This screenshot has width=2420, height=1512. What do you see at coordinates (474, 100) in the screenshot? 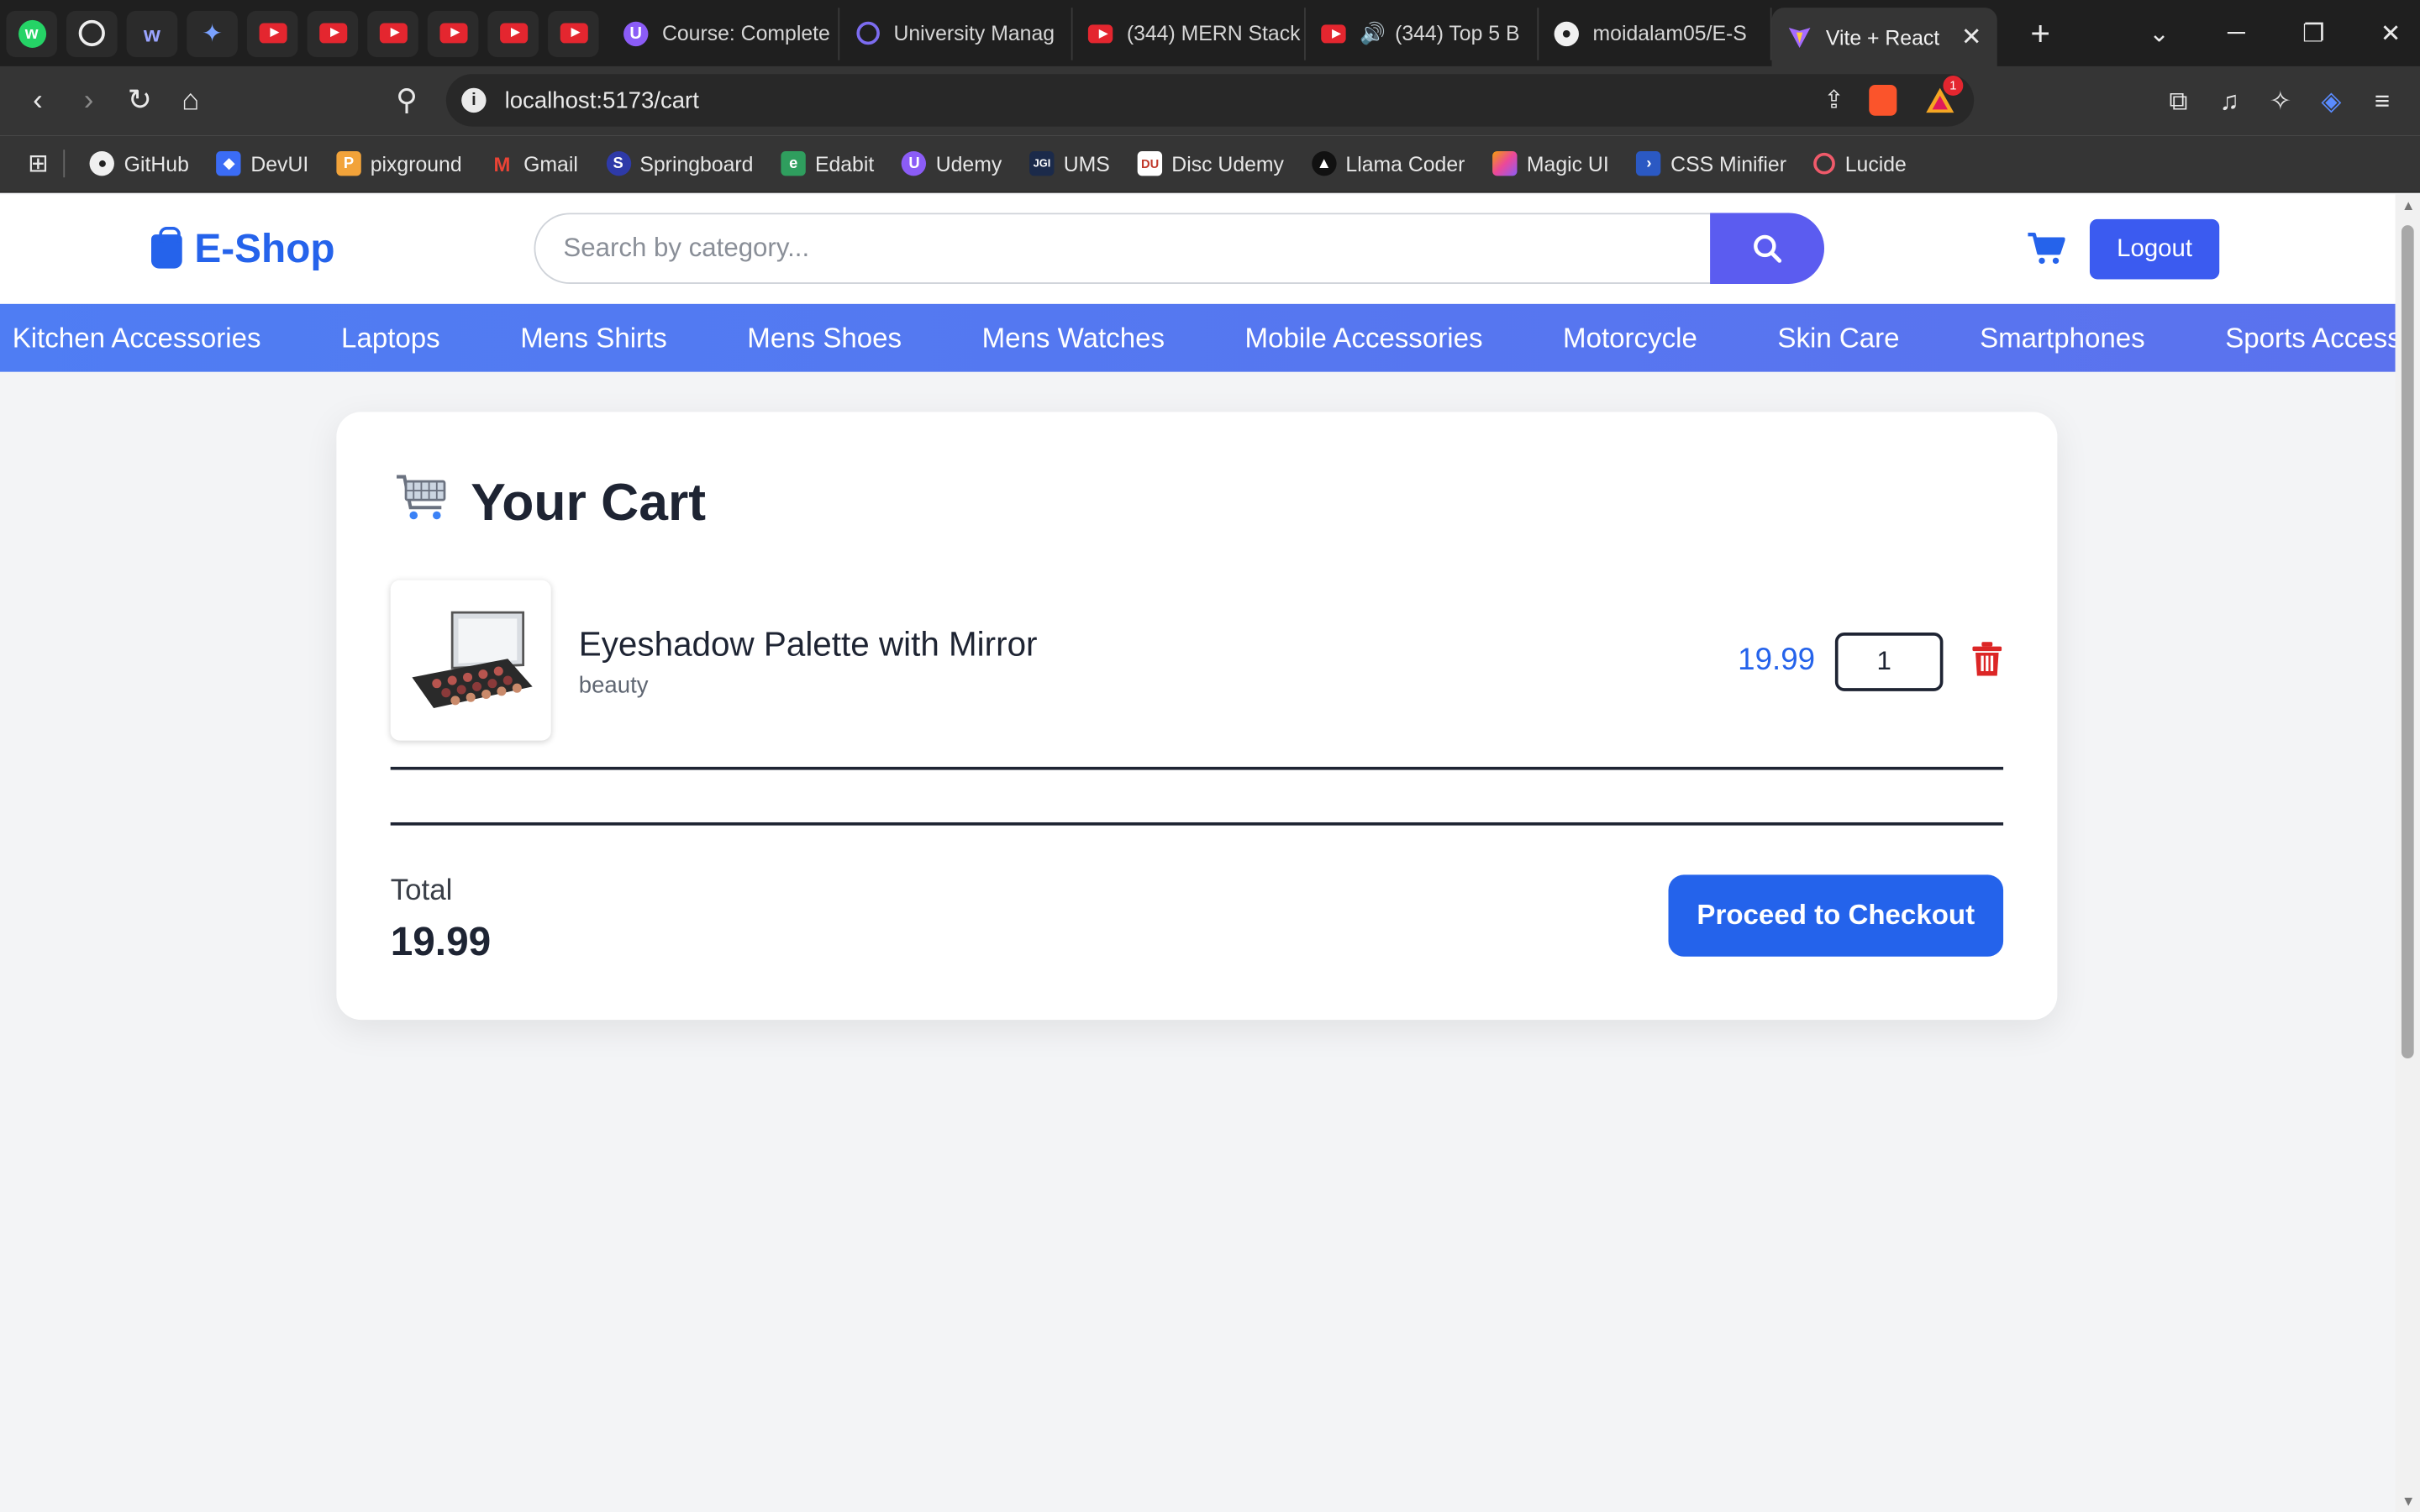
I see `site-info-icon: i` at bounding box center [474, 100].